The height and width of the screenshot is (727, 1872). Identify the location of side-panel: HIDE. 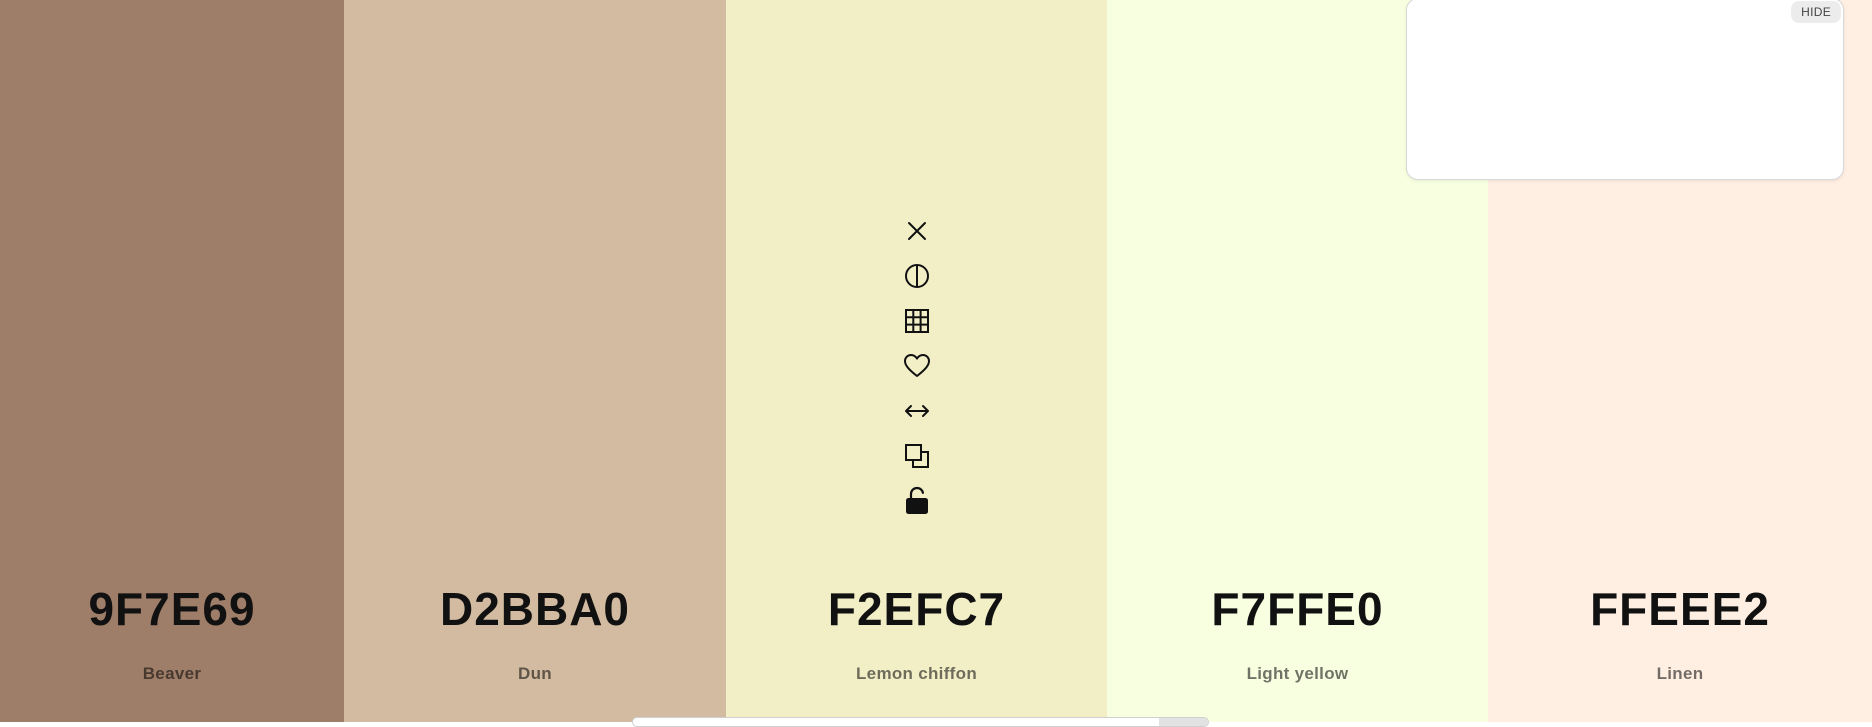
(1625, 90).